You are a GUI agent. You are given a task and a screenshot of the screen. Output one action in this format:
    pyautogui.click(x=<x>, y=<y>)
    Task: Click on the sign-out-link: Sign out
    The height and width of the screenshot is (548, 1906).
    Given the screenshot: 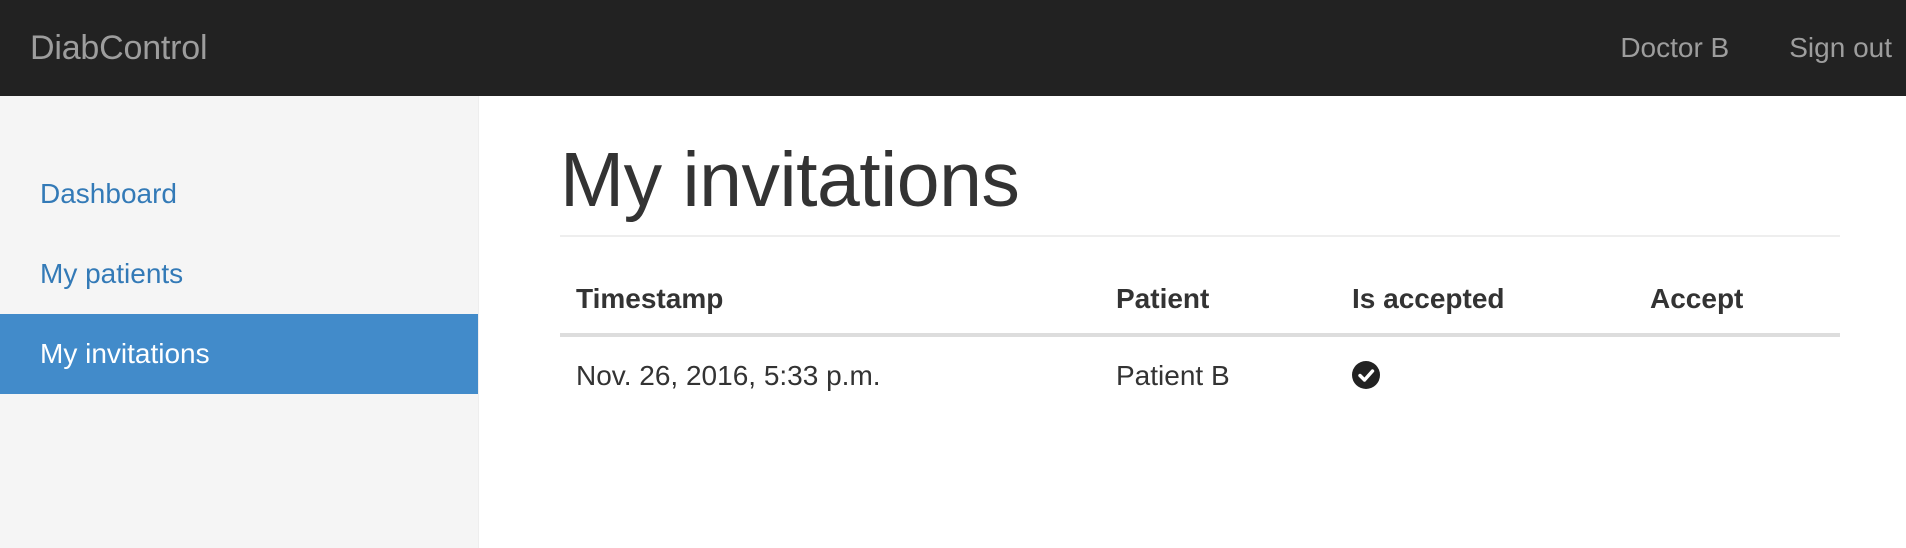 What is the action you would take?
    pyautogui.click(x=1840, y=48)
    